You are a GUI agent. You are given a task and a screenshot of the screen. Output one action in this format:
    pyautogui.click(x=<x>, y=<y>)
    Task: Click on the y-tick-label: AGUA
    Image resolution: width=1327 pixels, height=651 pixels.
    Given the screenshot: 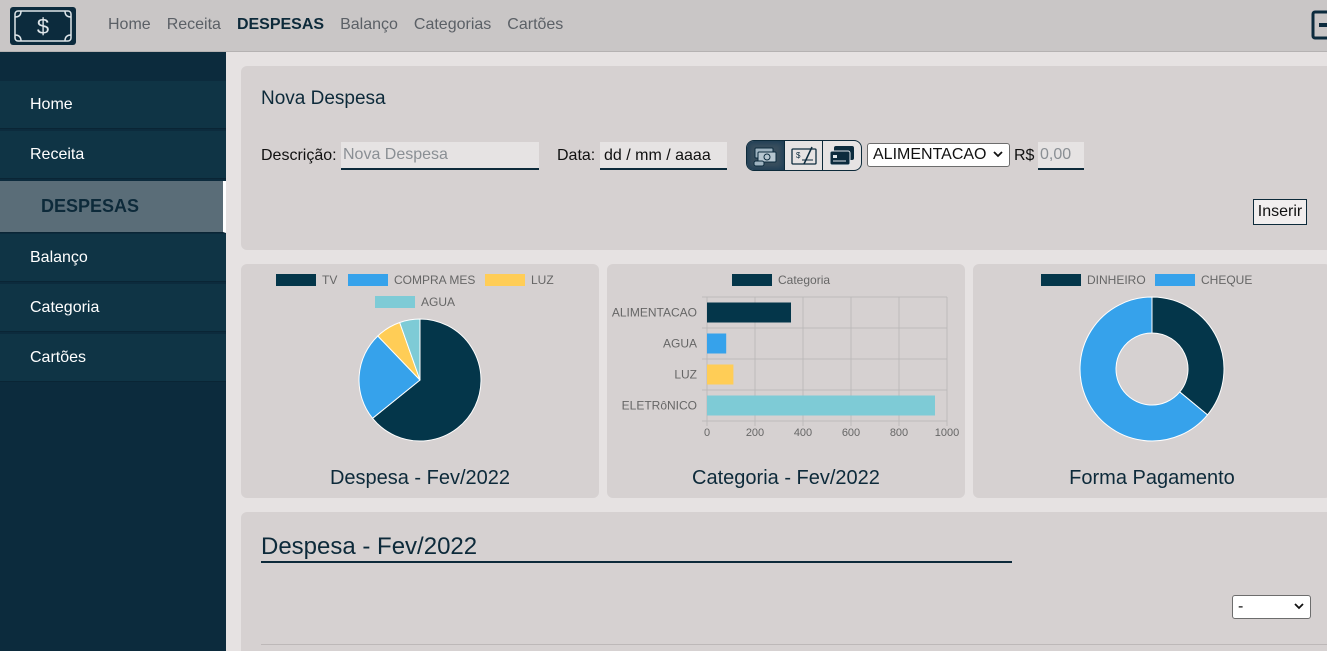 What is the action you would take?
    pyautogui.click(x=680, y=344)
    